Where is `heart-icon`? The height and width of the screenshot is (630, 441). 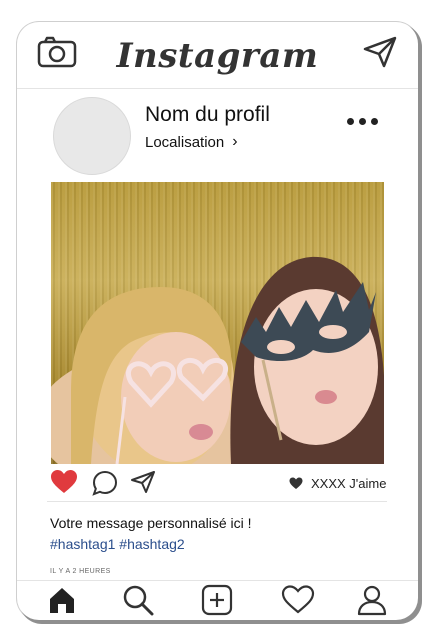 heart-icon is located at coordinates (298, 600).